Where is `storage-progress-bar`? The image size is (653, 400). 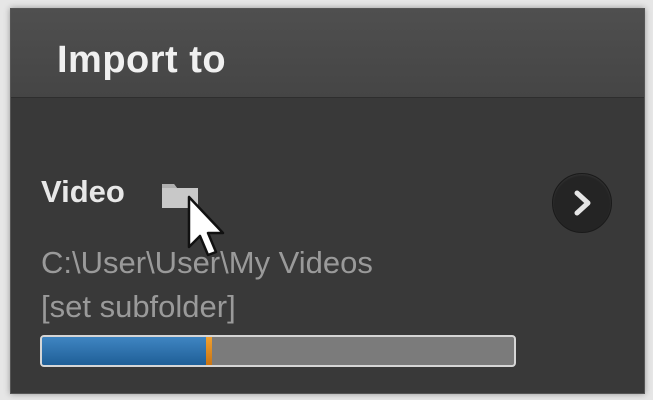
storage-progress-bar is located at coordinates (278, 351).